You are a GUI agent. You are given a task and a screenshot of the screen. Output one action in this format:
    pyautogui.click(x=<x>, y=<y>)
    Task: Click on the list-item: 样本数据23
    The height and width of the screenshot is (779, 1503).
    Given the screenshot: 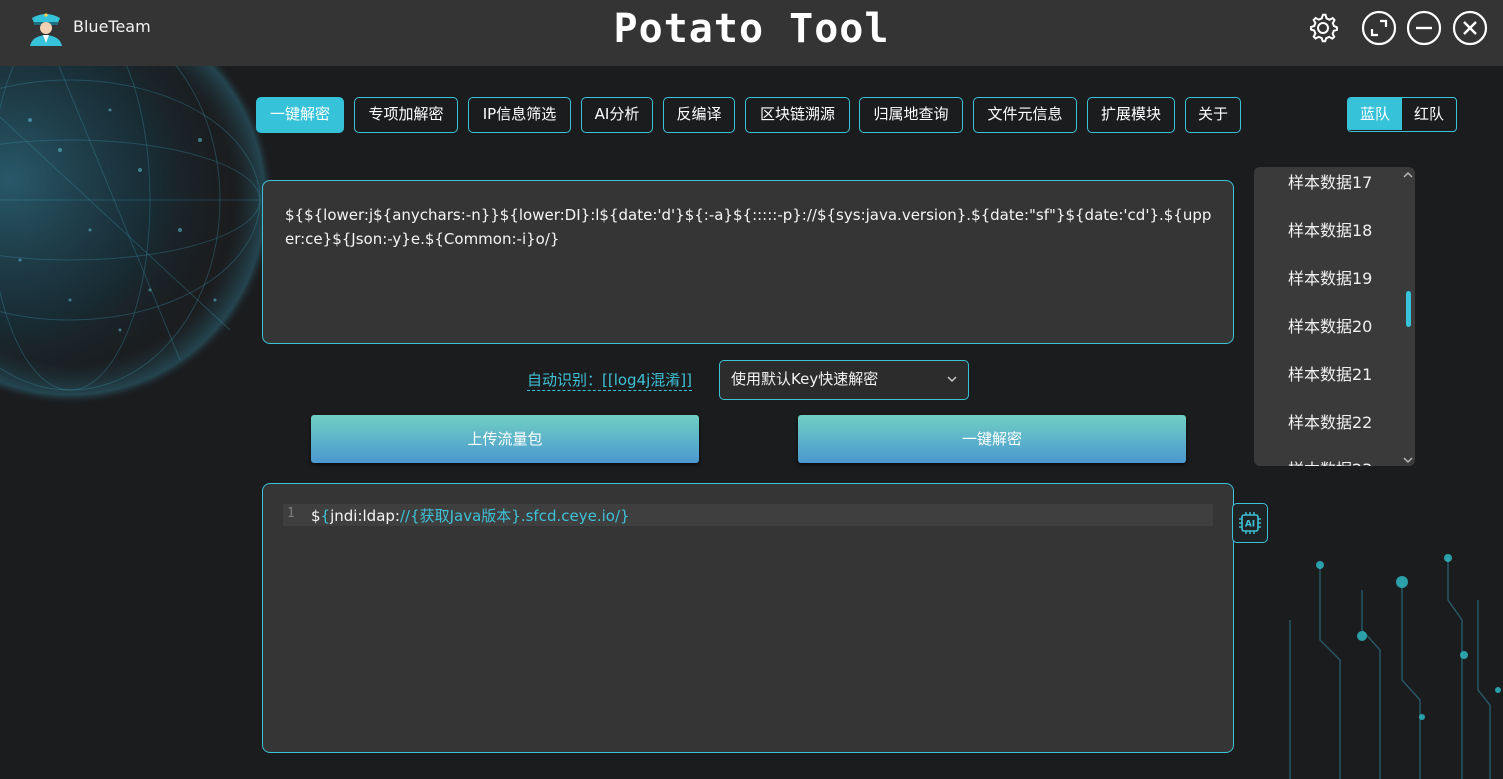 What is the action you would take?
    pyautogui.click(x=1330, y=461)
    